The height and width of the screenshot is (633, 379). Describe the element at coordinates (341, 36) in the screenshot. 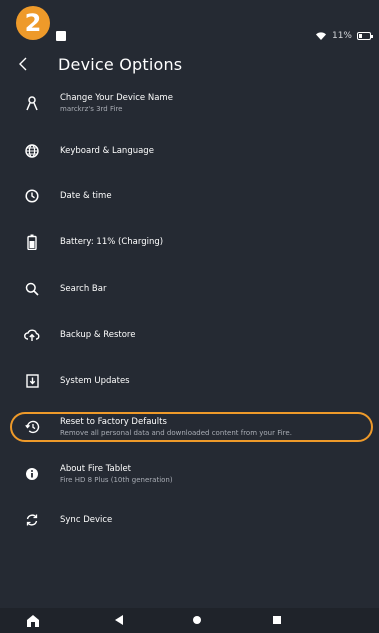

I see `battery-percent: 11%` at that location.